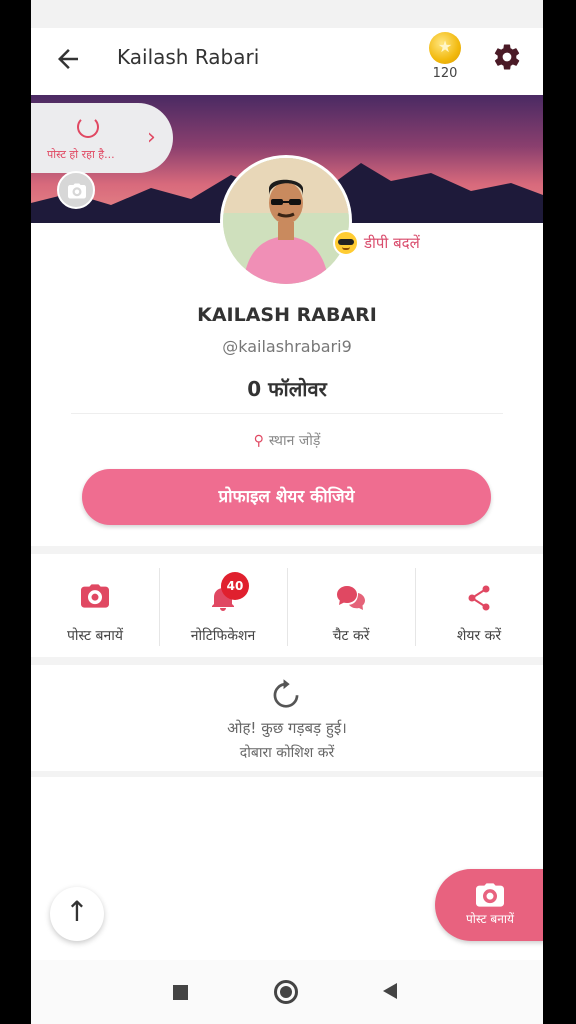 Image resolution: width=576 pixels, height=1024 pixels. Describe the element at coordinates (287, 61) in the screenshot. I see `app-bar: Kailash Rabari ★ 120` at that location.